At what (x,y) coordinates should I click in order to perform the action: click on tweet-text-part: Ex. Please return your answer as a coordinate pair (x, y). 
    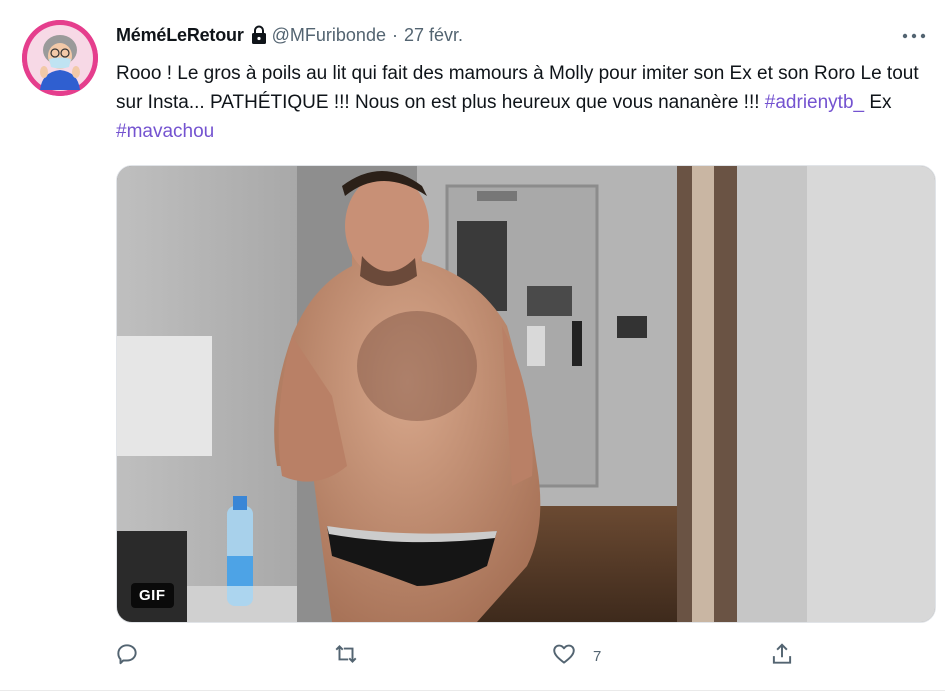
    Looking at the image, I should click on (878, 102).